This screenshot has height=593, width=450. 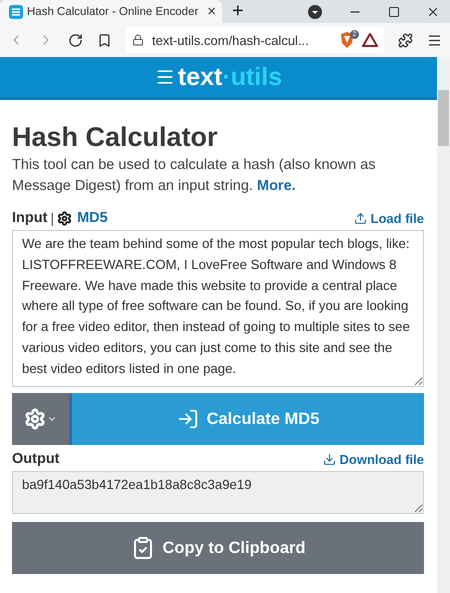 What do you see at coordinates (211, 11) in the screenshot?
I see `tab-close-button: ×` at bounding box center [211, 11].